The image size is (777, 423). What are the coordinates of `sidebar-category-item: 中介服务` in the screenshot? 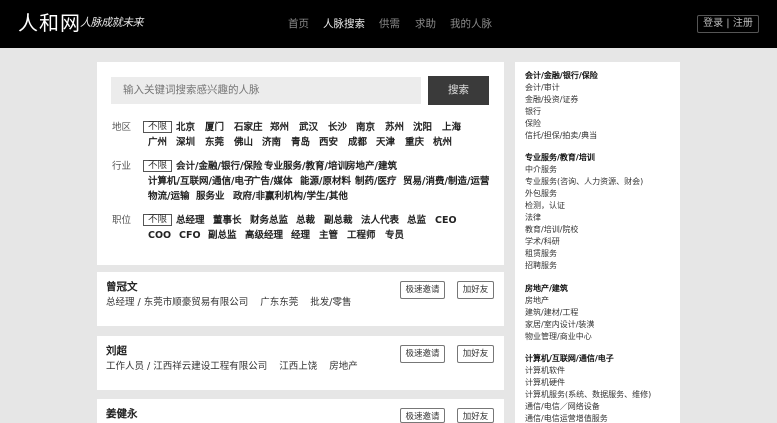 It's located at (541, 170).